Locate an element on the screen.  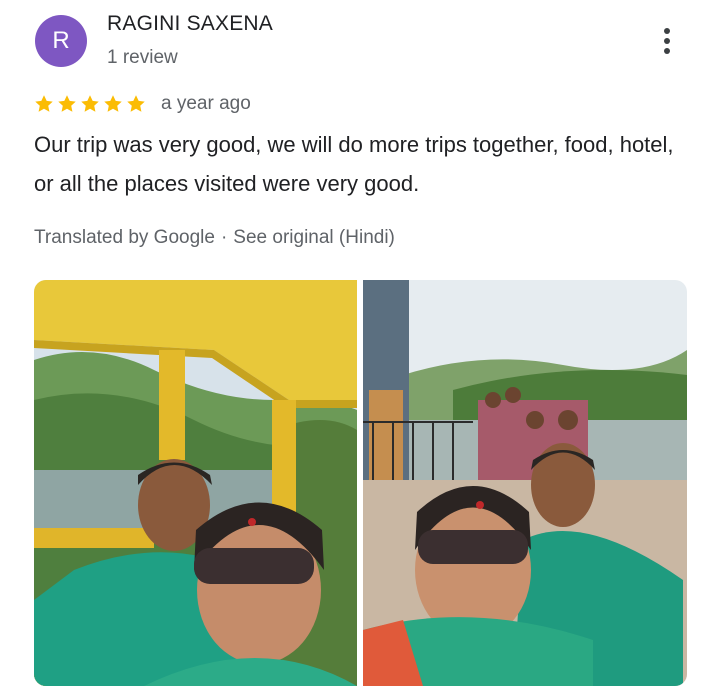
more-options-button is located at coordinates (667, 41).